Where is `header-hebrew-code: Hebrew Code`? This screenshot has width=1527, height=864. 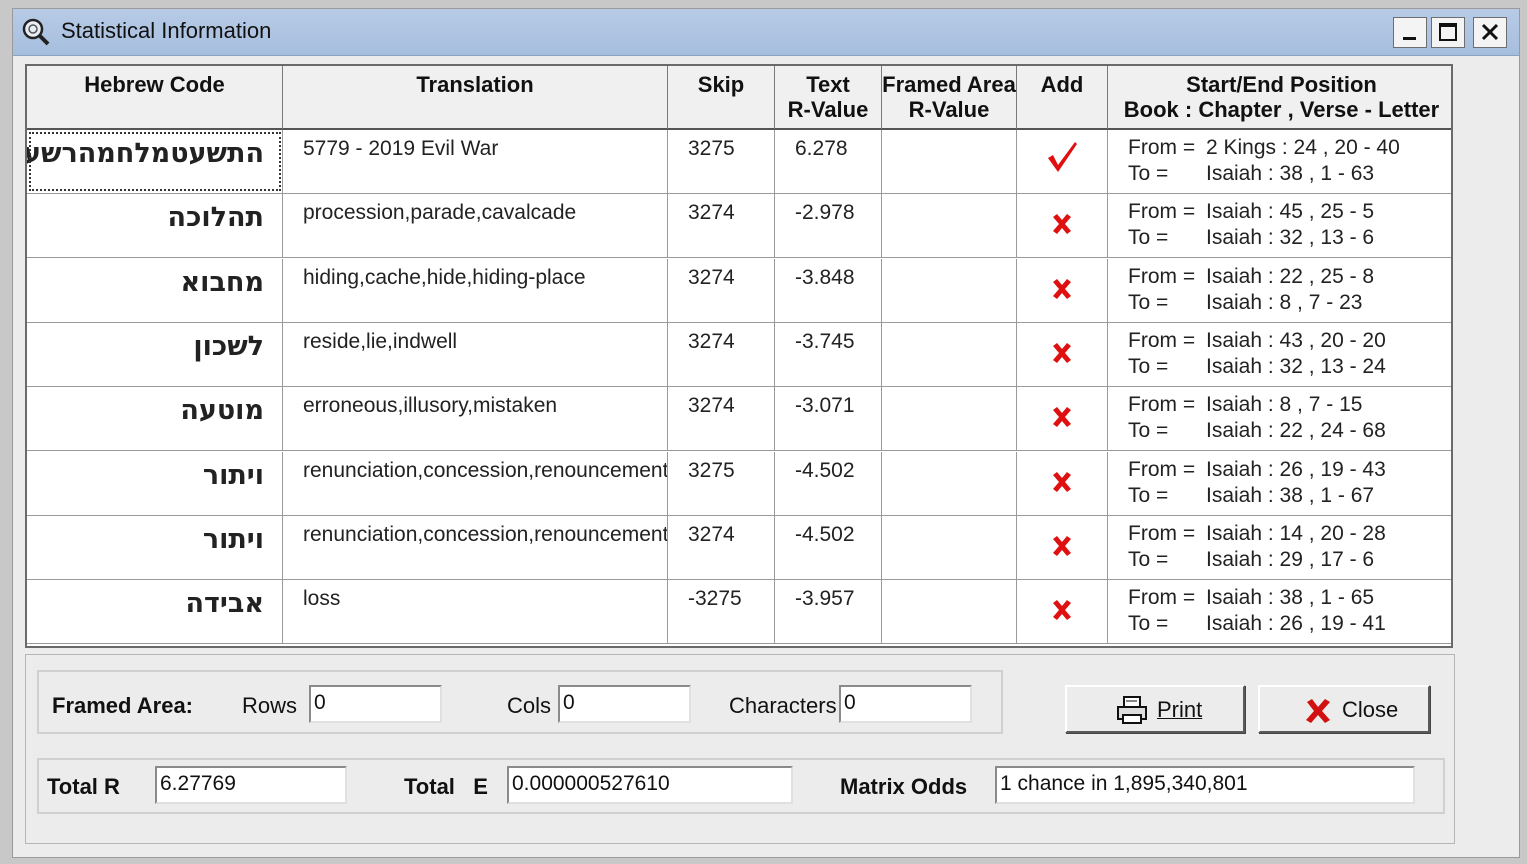
header-hebrew-code: Hebrew Code is located at coordinates (155, 98).